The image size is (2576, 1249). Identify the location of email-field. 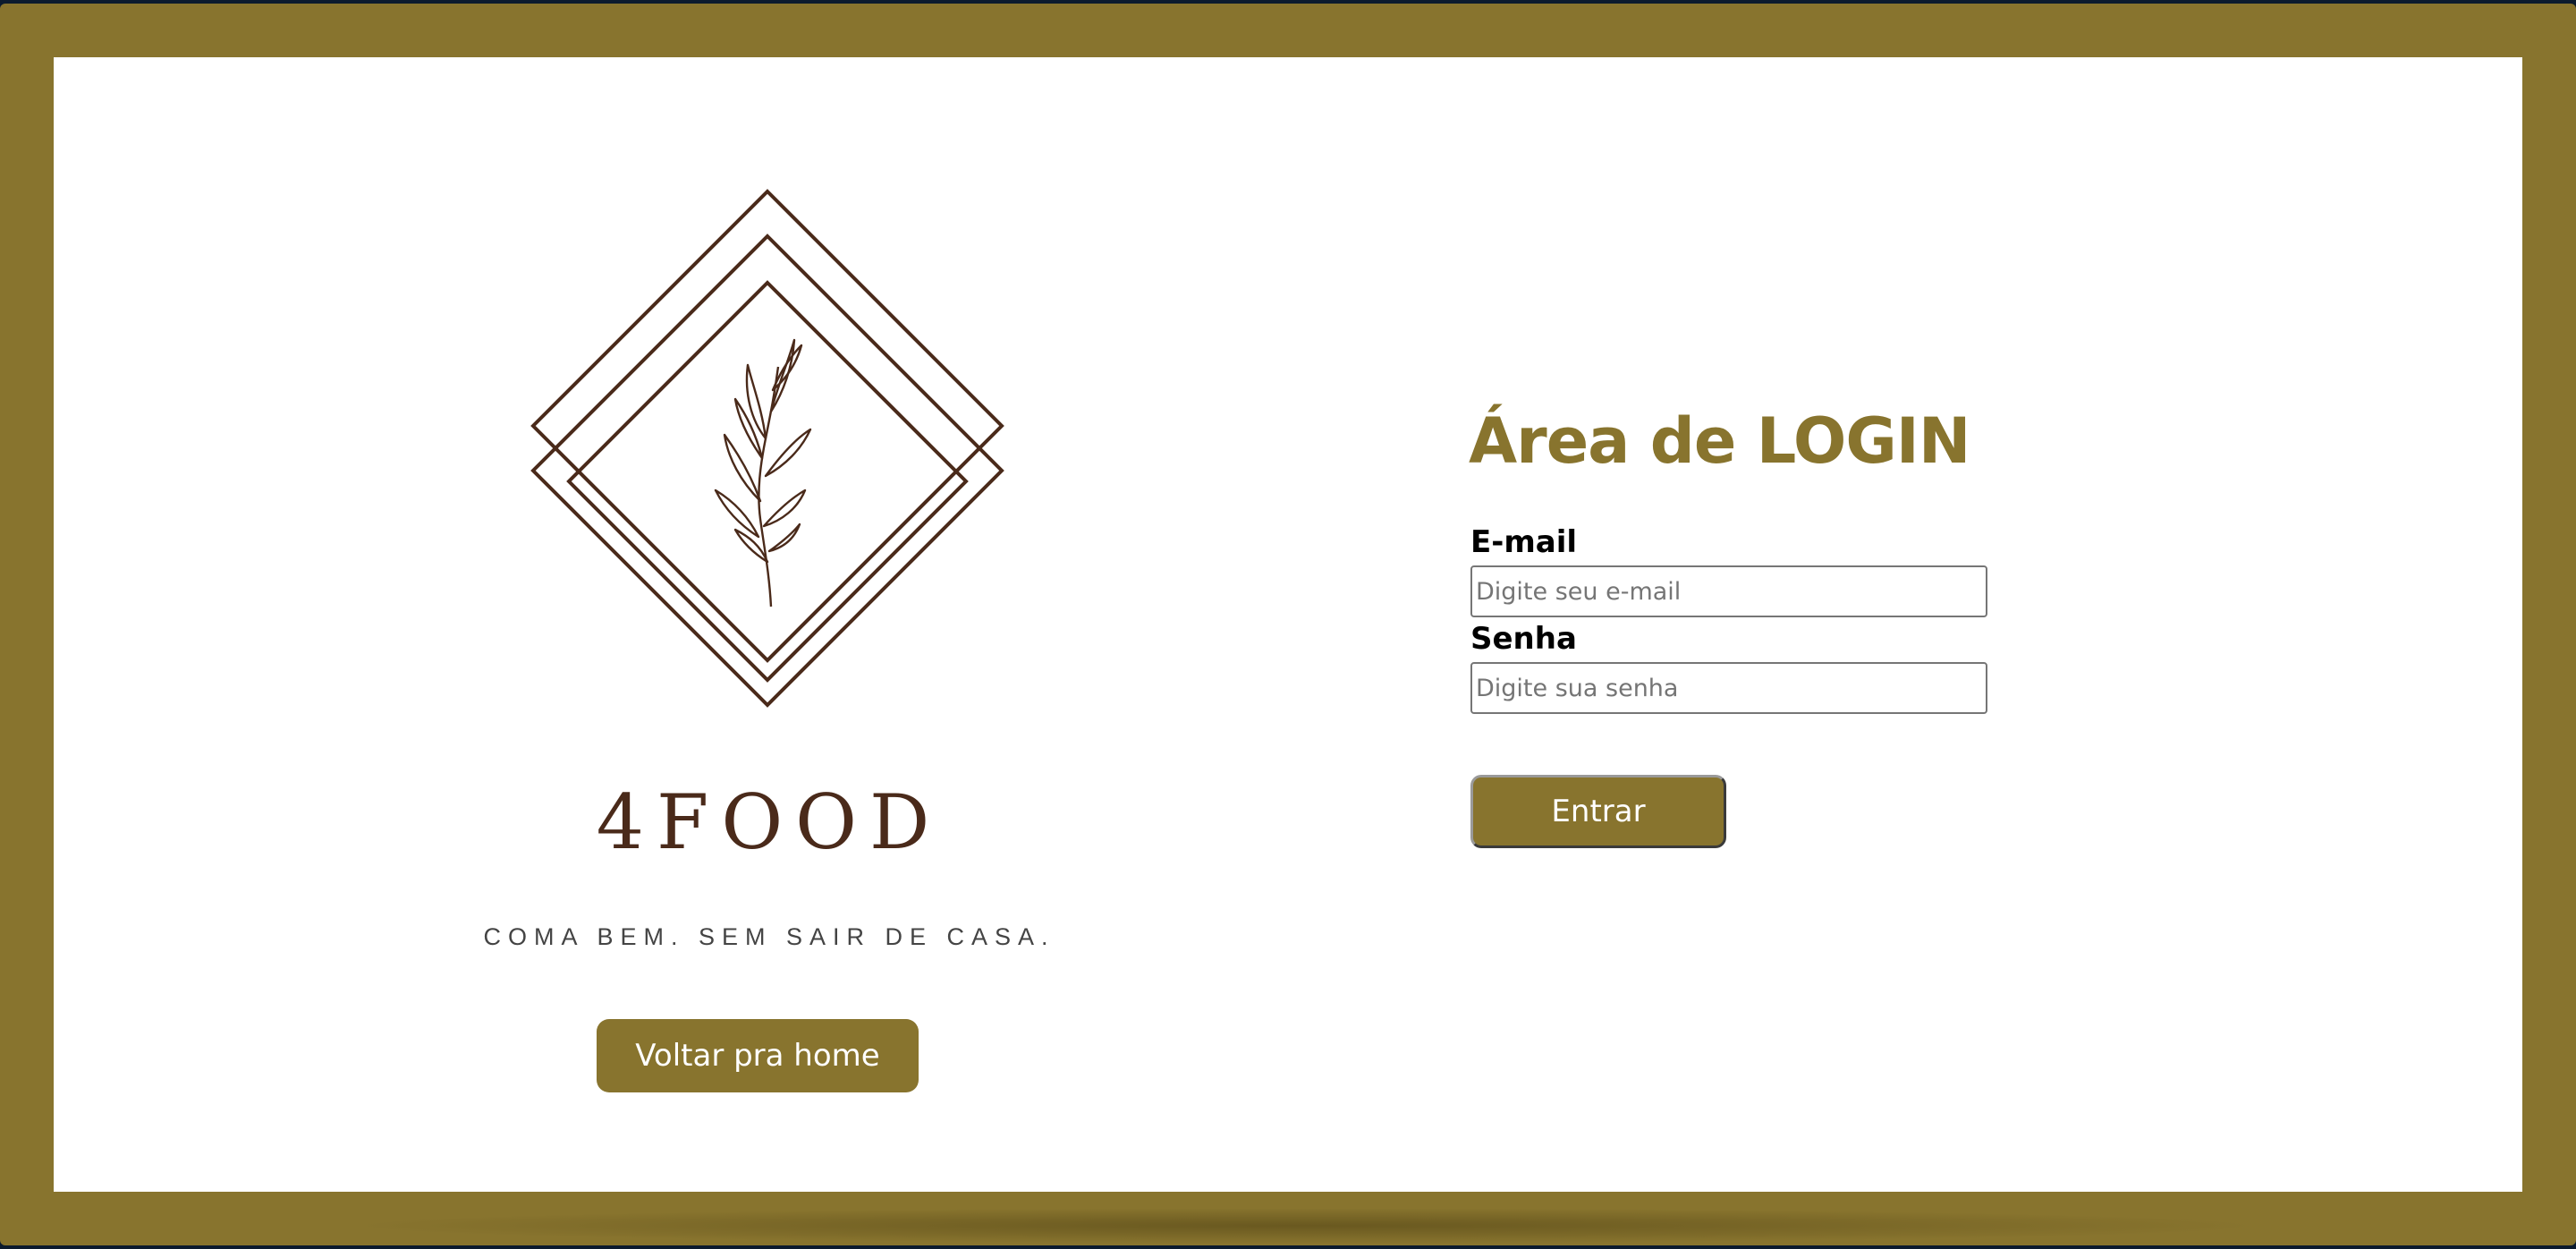
(1728, 591).